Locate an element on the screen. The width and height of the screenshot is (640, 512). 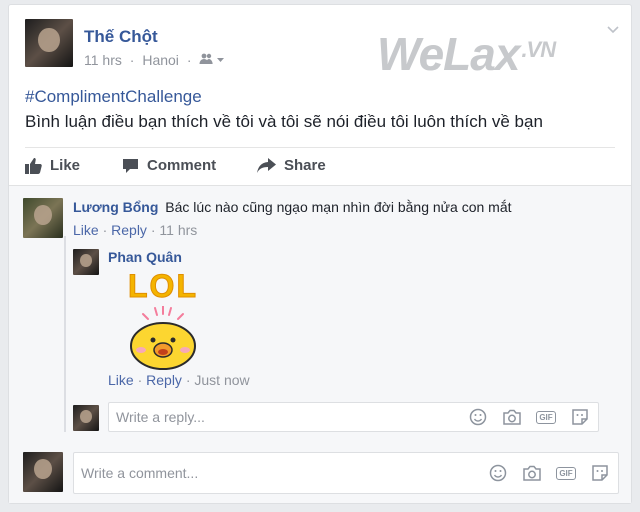
post-meta: 11 hrs · Hanoi · is located at coordinates (156, 60).